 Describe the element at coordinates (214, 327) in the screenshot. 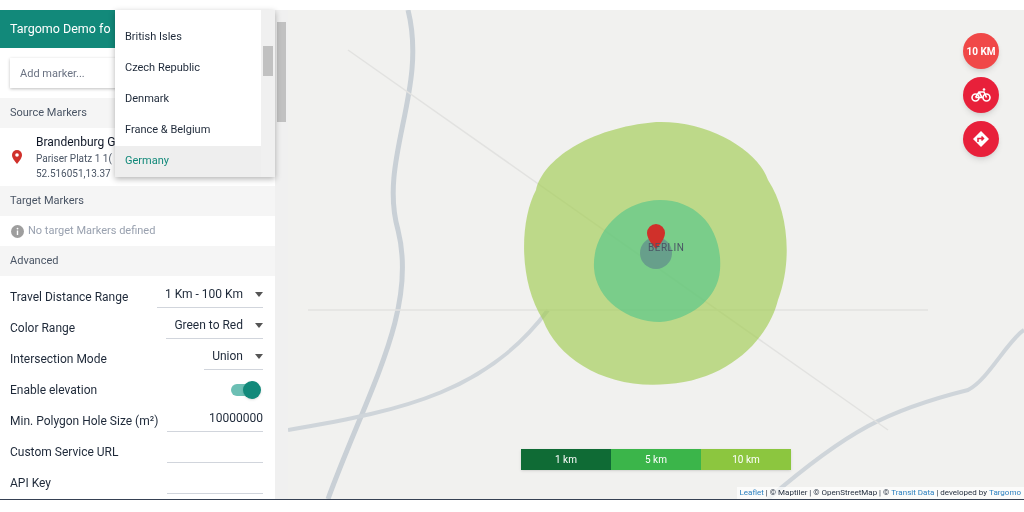

I see `select-field: Green to Red` at that location.